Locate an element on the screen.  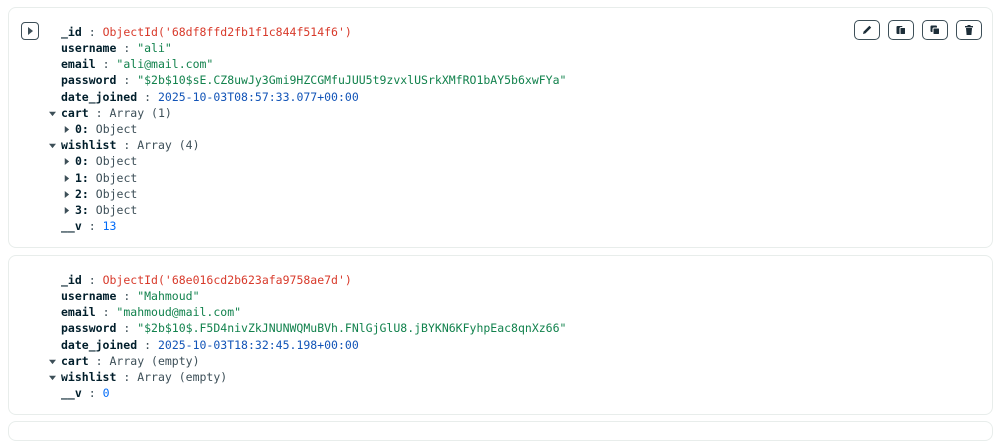
array-item: 3: Object is located at coordinates (101, 210).